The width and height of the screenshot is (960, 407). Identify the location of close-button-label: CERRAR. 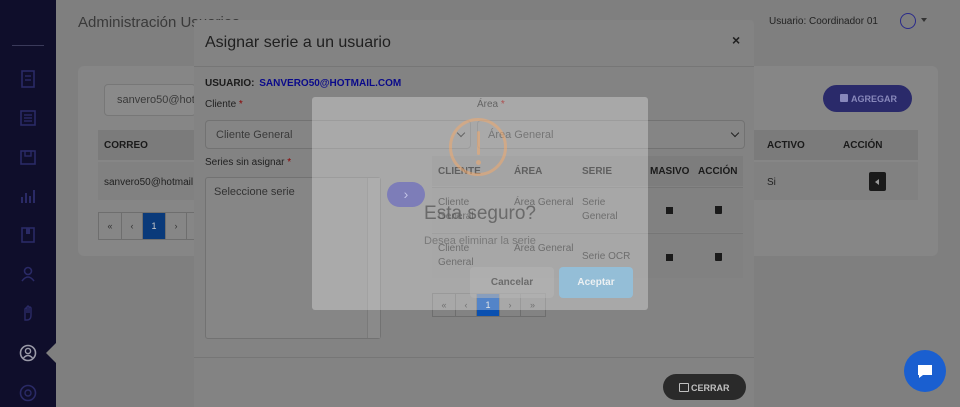
(710, 388).